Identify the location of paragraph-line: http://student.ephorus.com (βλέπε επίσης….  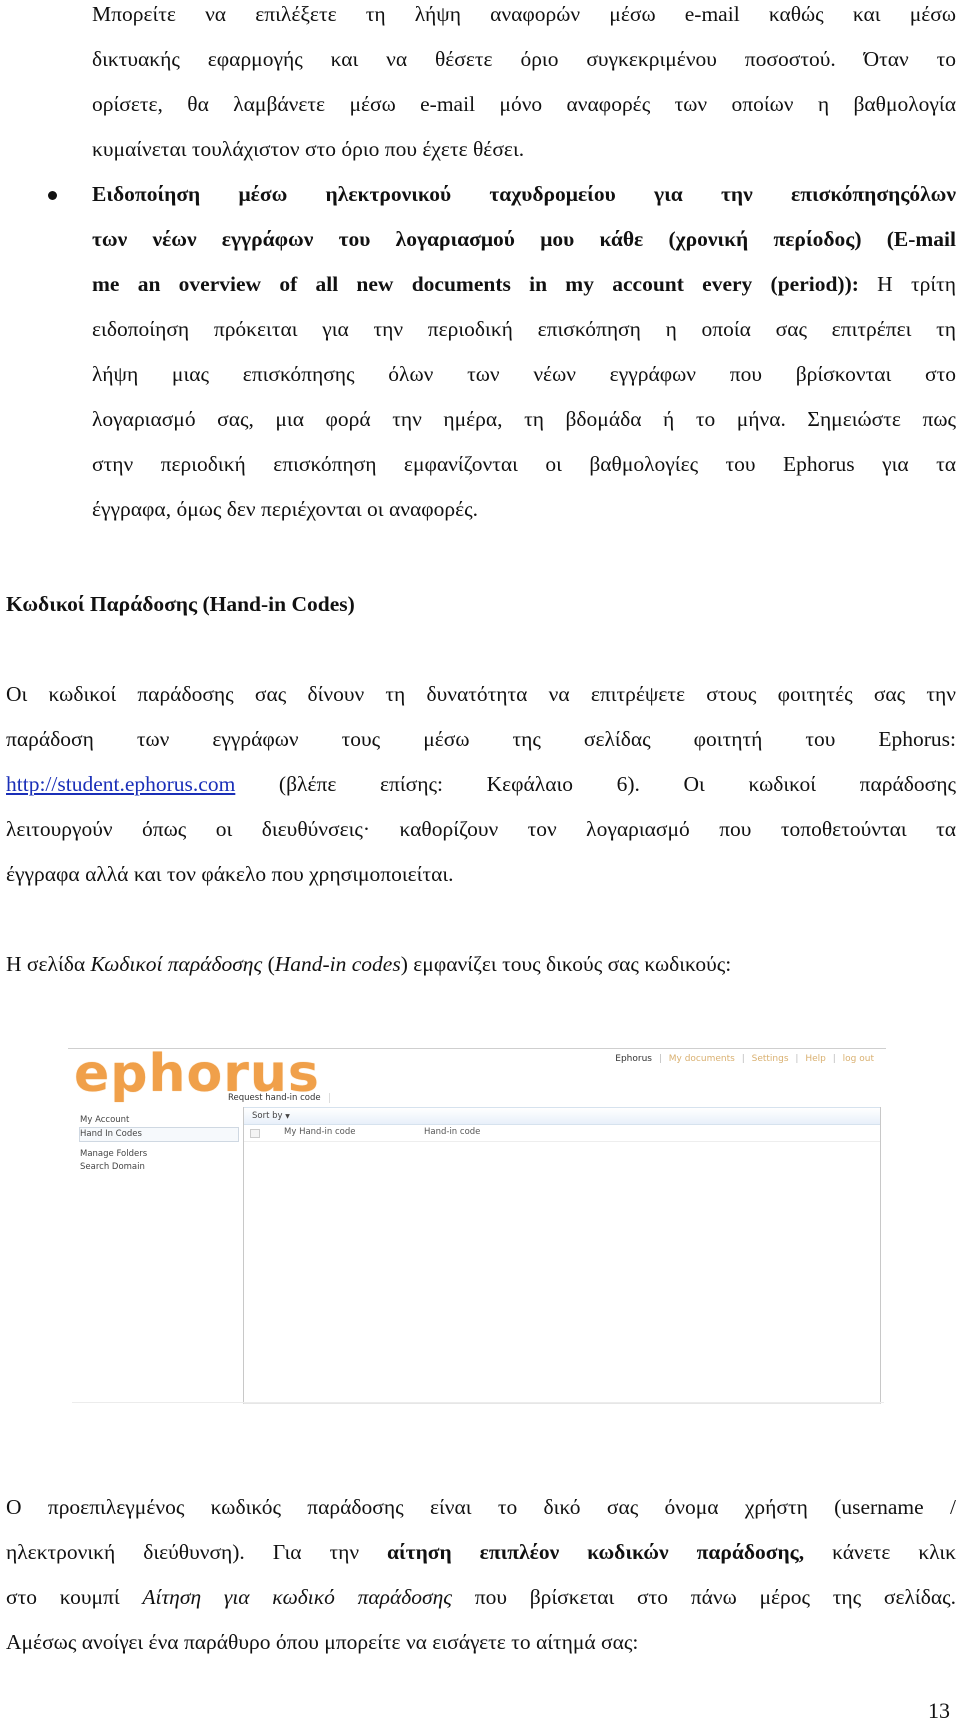
(481, 784).